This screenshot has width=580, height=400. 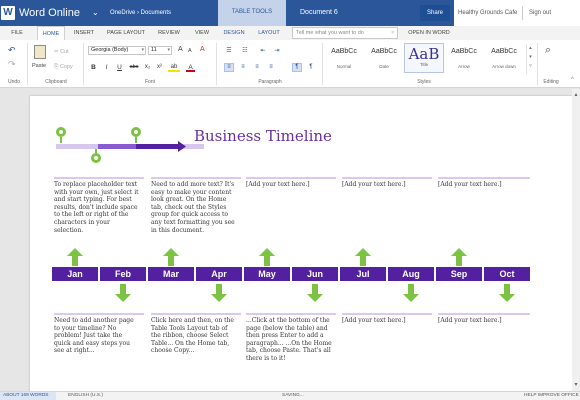 I want to click on month-jul: Jul, so click(x=363, y=274).